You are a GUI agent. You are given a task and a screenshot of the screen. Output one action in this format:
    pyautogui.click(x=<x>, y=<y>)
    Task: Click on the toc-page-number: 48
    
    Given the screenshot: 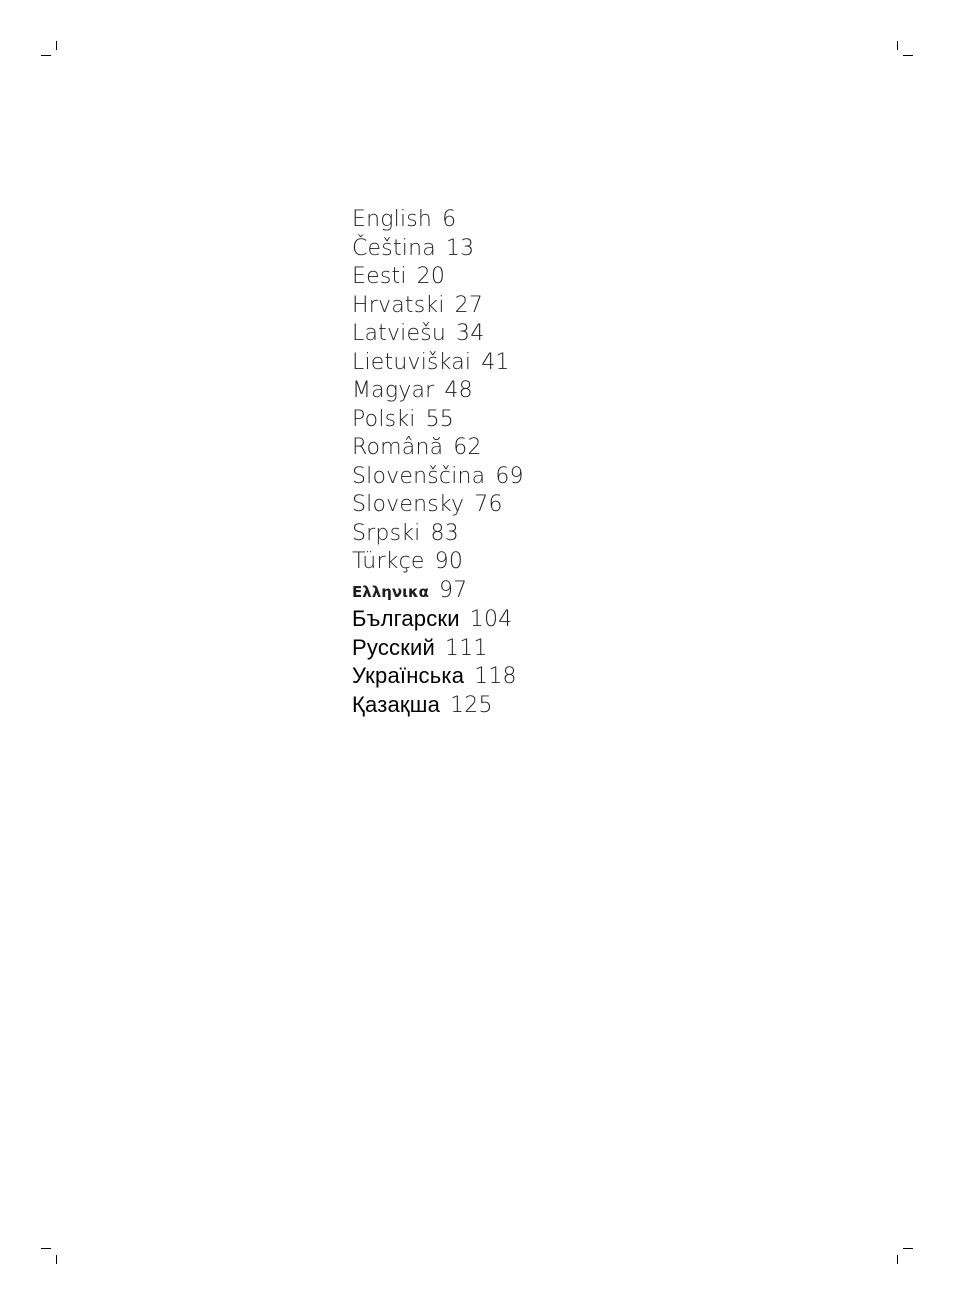 What is the action you would take?
    pyautogui.click(x=458, y=390)
    